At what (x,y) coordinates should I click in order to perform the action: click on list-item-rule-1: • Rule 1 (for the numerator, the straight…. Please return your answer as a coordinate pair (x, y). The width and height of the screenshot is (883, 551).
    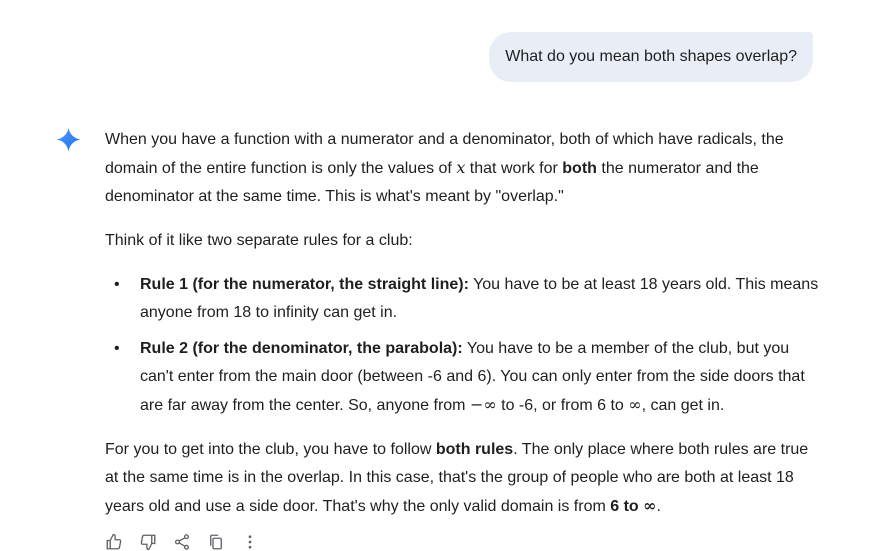
    Looking at the image, I should click on (462, 299).